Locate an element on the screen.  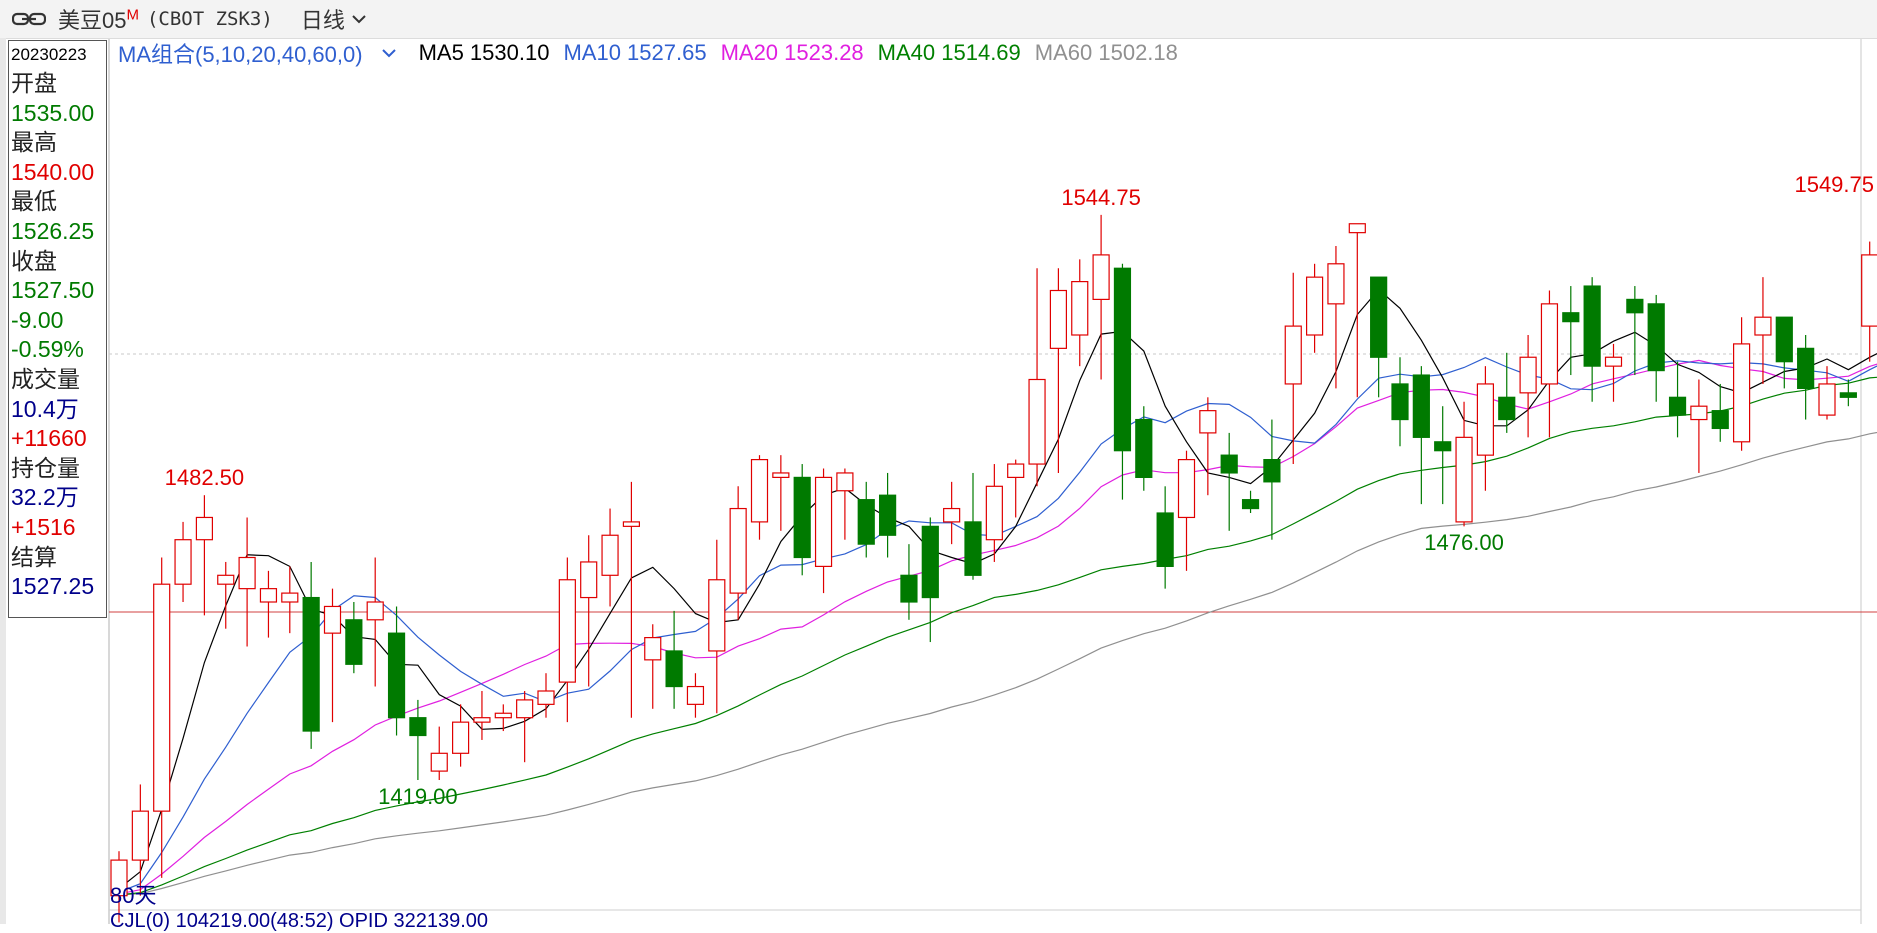
close-value: 1527.50 is located at coordinates (53, 290).